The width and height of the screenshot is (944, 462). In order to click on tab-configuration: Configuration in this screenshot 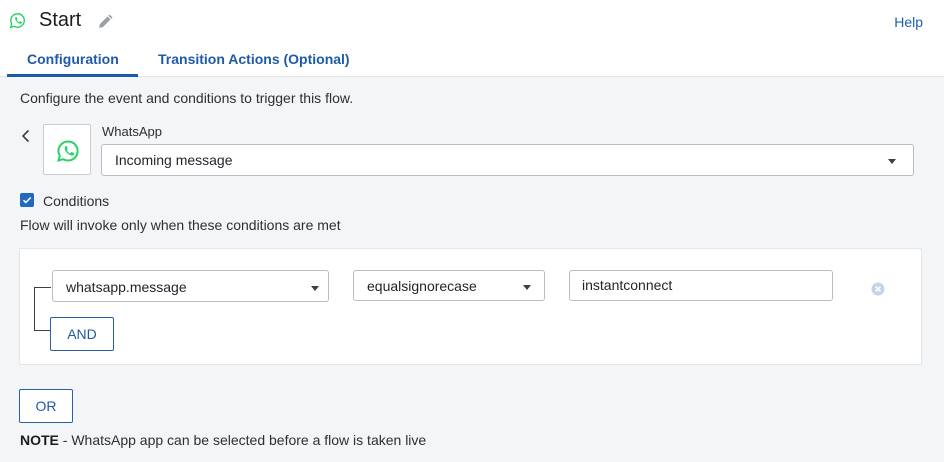, I will do `click(73, 59)`.